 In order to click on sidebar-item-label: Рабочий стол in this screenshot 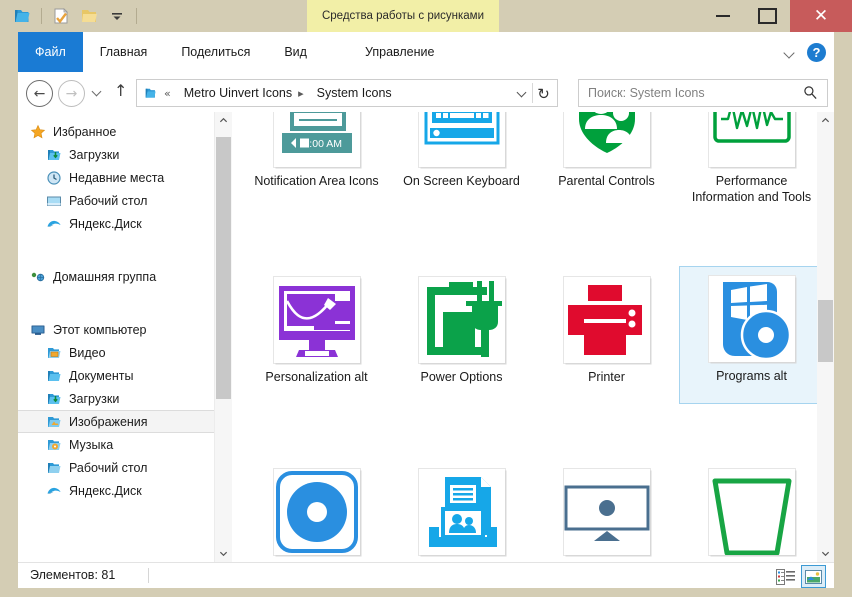, I will do `click(108, 467)`.